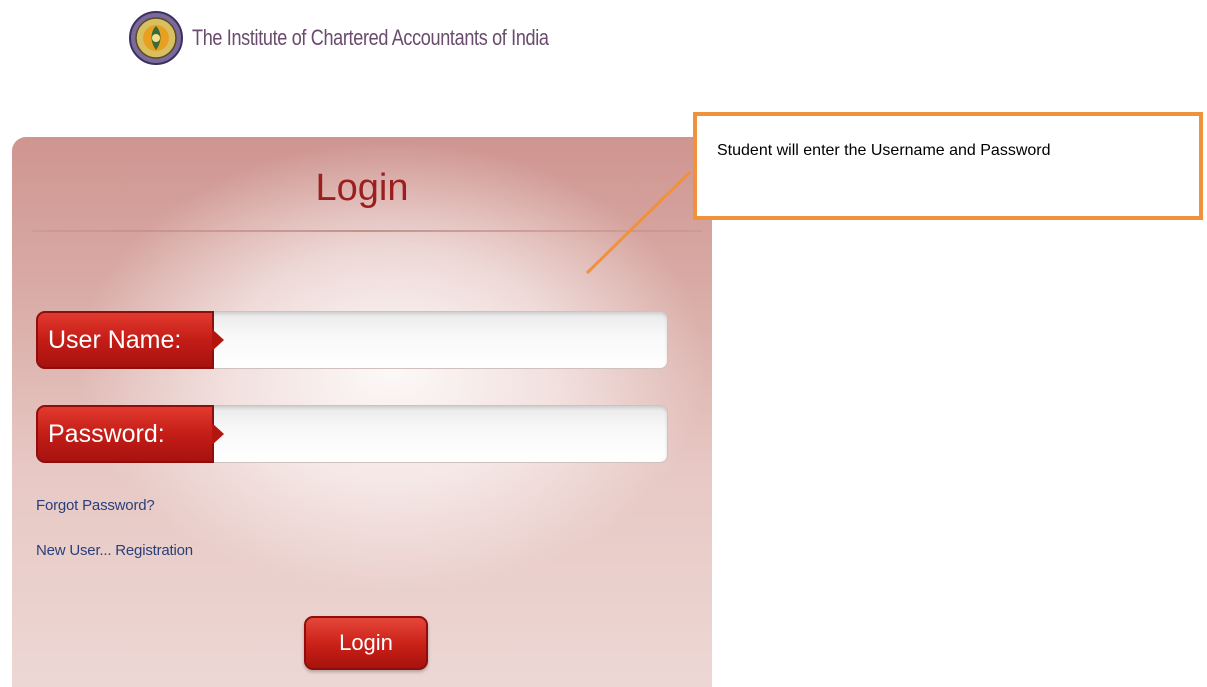 This screenshot has width=1207, height=687. I want to click on login-button: Login, so click(366, 643).